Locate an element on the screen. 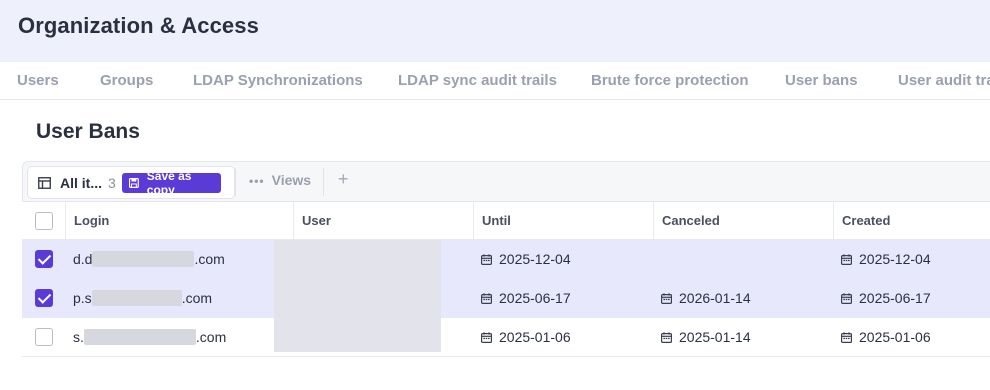 This screenshot has height=390, width=990. views-label: Views is located at coordinates (291, 180).